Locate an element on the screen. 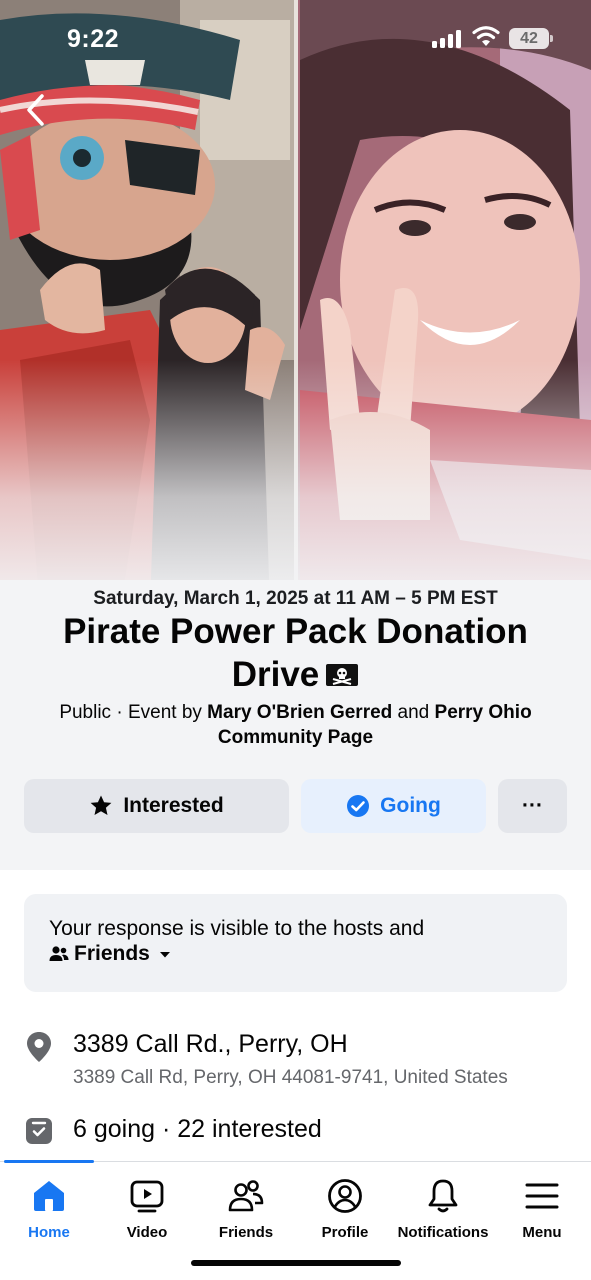 The width and height of the screenshot is (591, 1280). wifi-icon is located at coordinates (486, 36).